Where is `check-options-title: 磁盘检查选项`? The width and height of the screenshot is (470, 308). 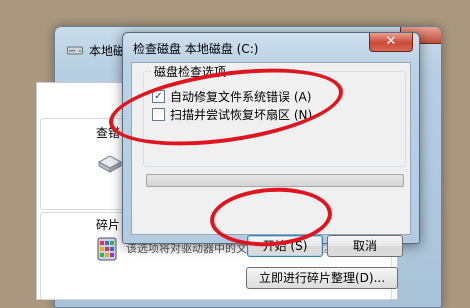
check-options-title: 磁盘检查选项 is located at coordinates (190, 71).